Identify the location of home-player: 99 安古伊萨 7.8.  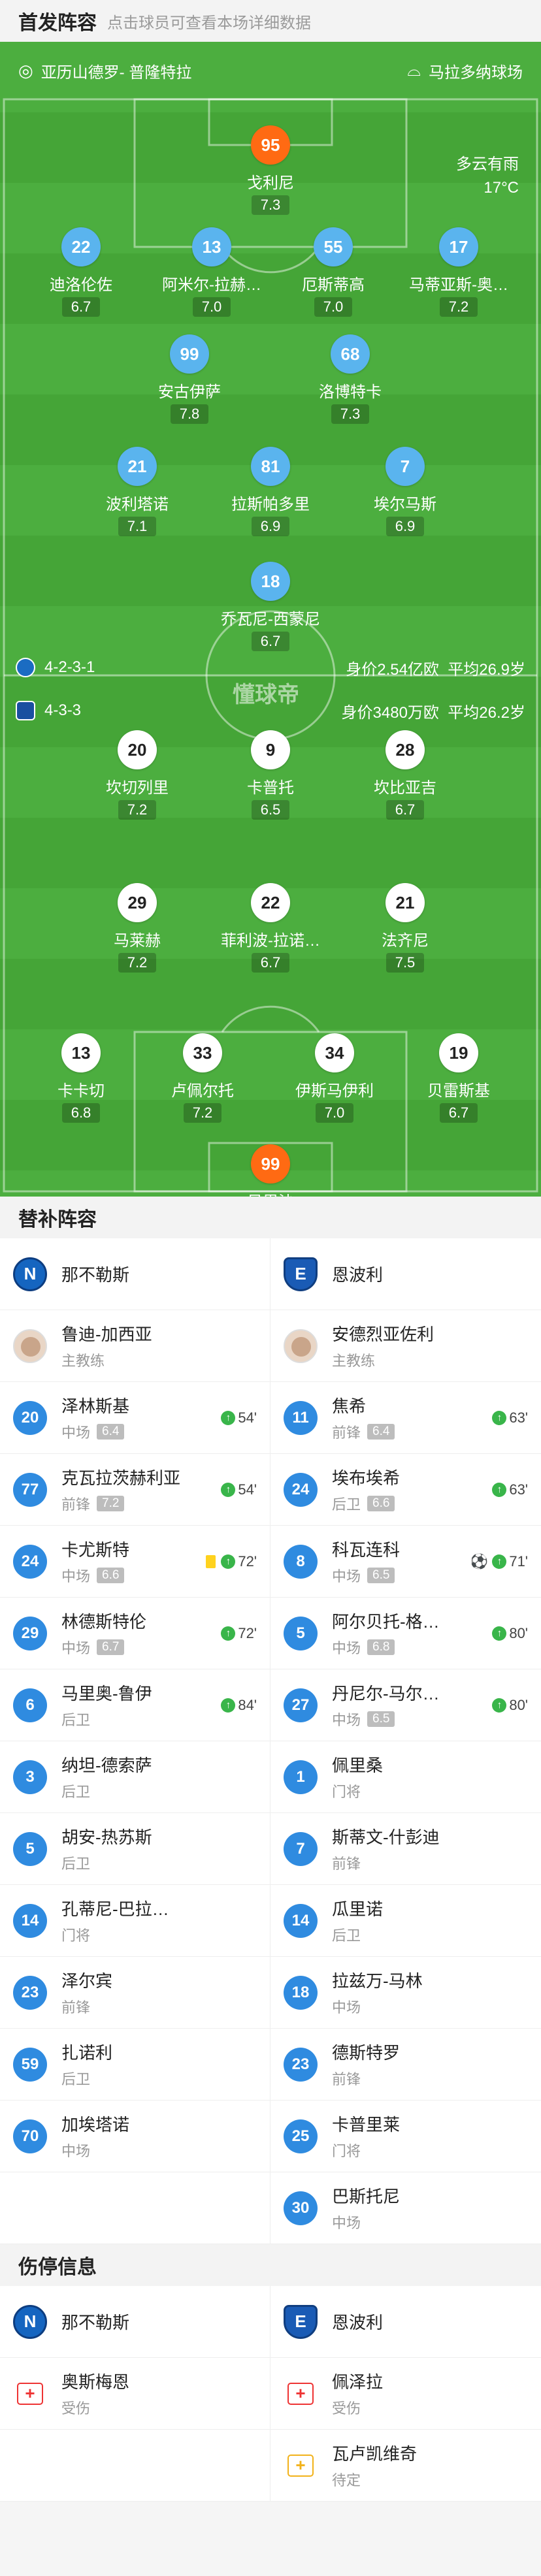
(189, 379).